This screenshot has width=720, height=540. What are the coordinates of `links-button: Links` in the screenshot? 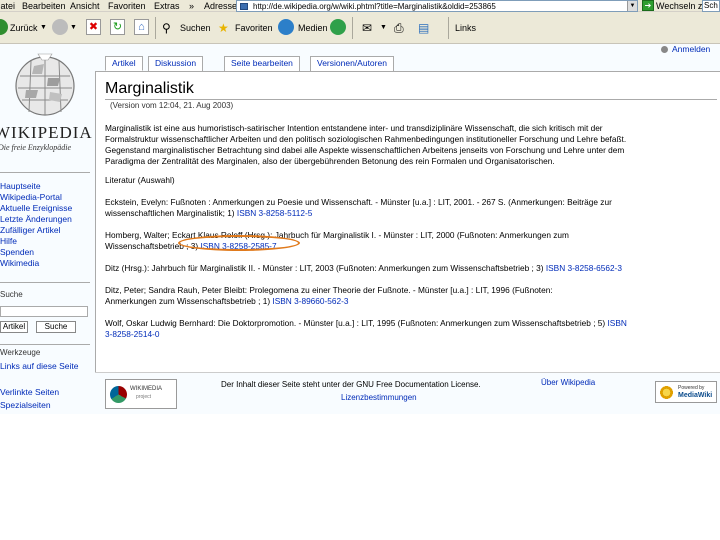 It's located at (465, 28).